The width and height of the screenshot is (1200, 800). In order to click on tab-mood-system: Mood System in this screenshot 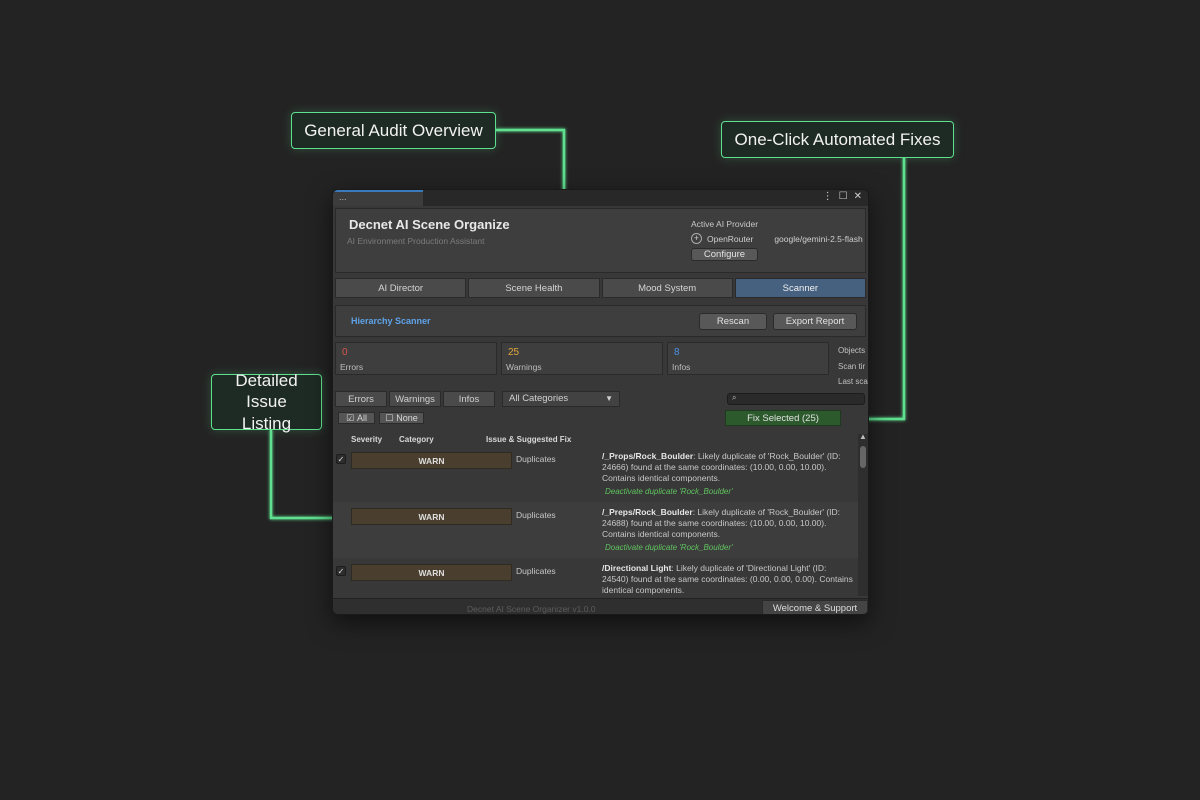, I will do `click(667, 288)`.